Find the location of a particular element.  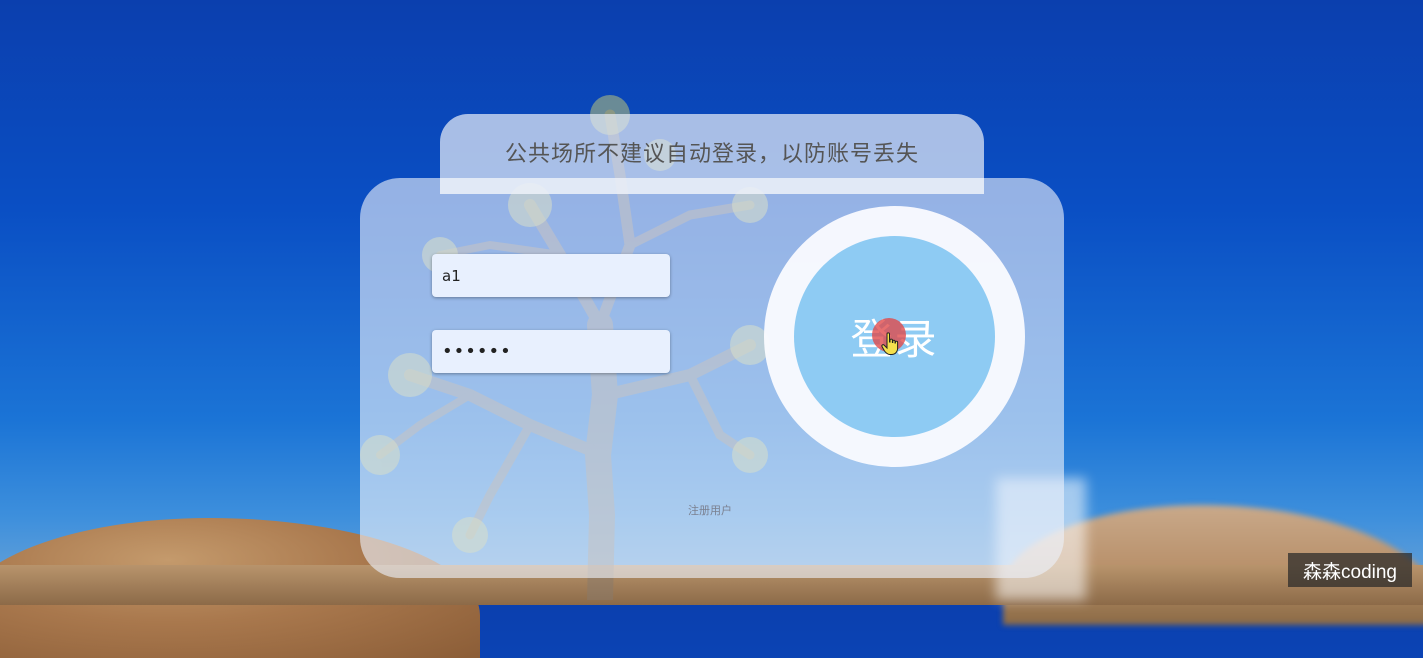

notice-card-join is located at coordinates (712, 186).